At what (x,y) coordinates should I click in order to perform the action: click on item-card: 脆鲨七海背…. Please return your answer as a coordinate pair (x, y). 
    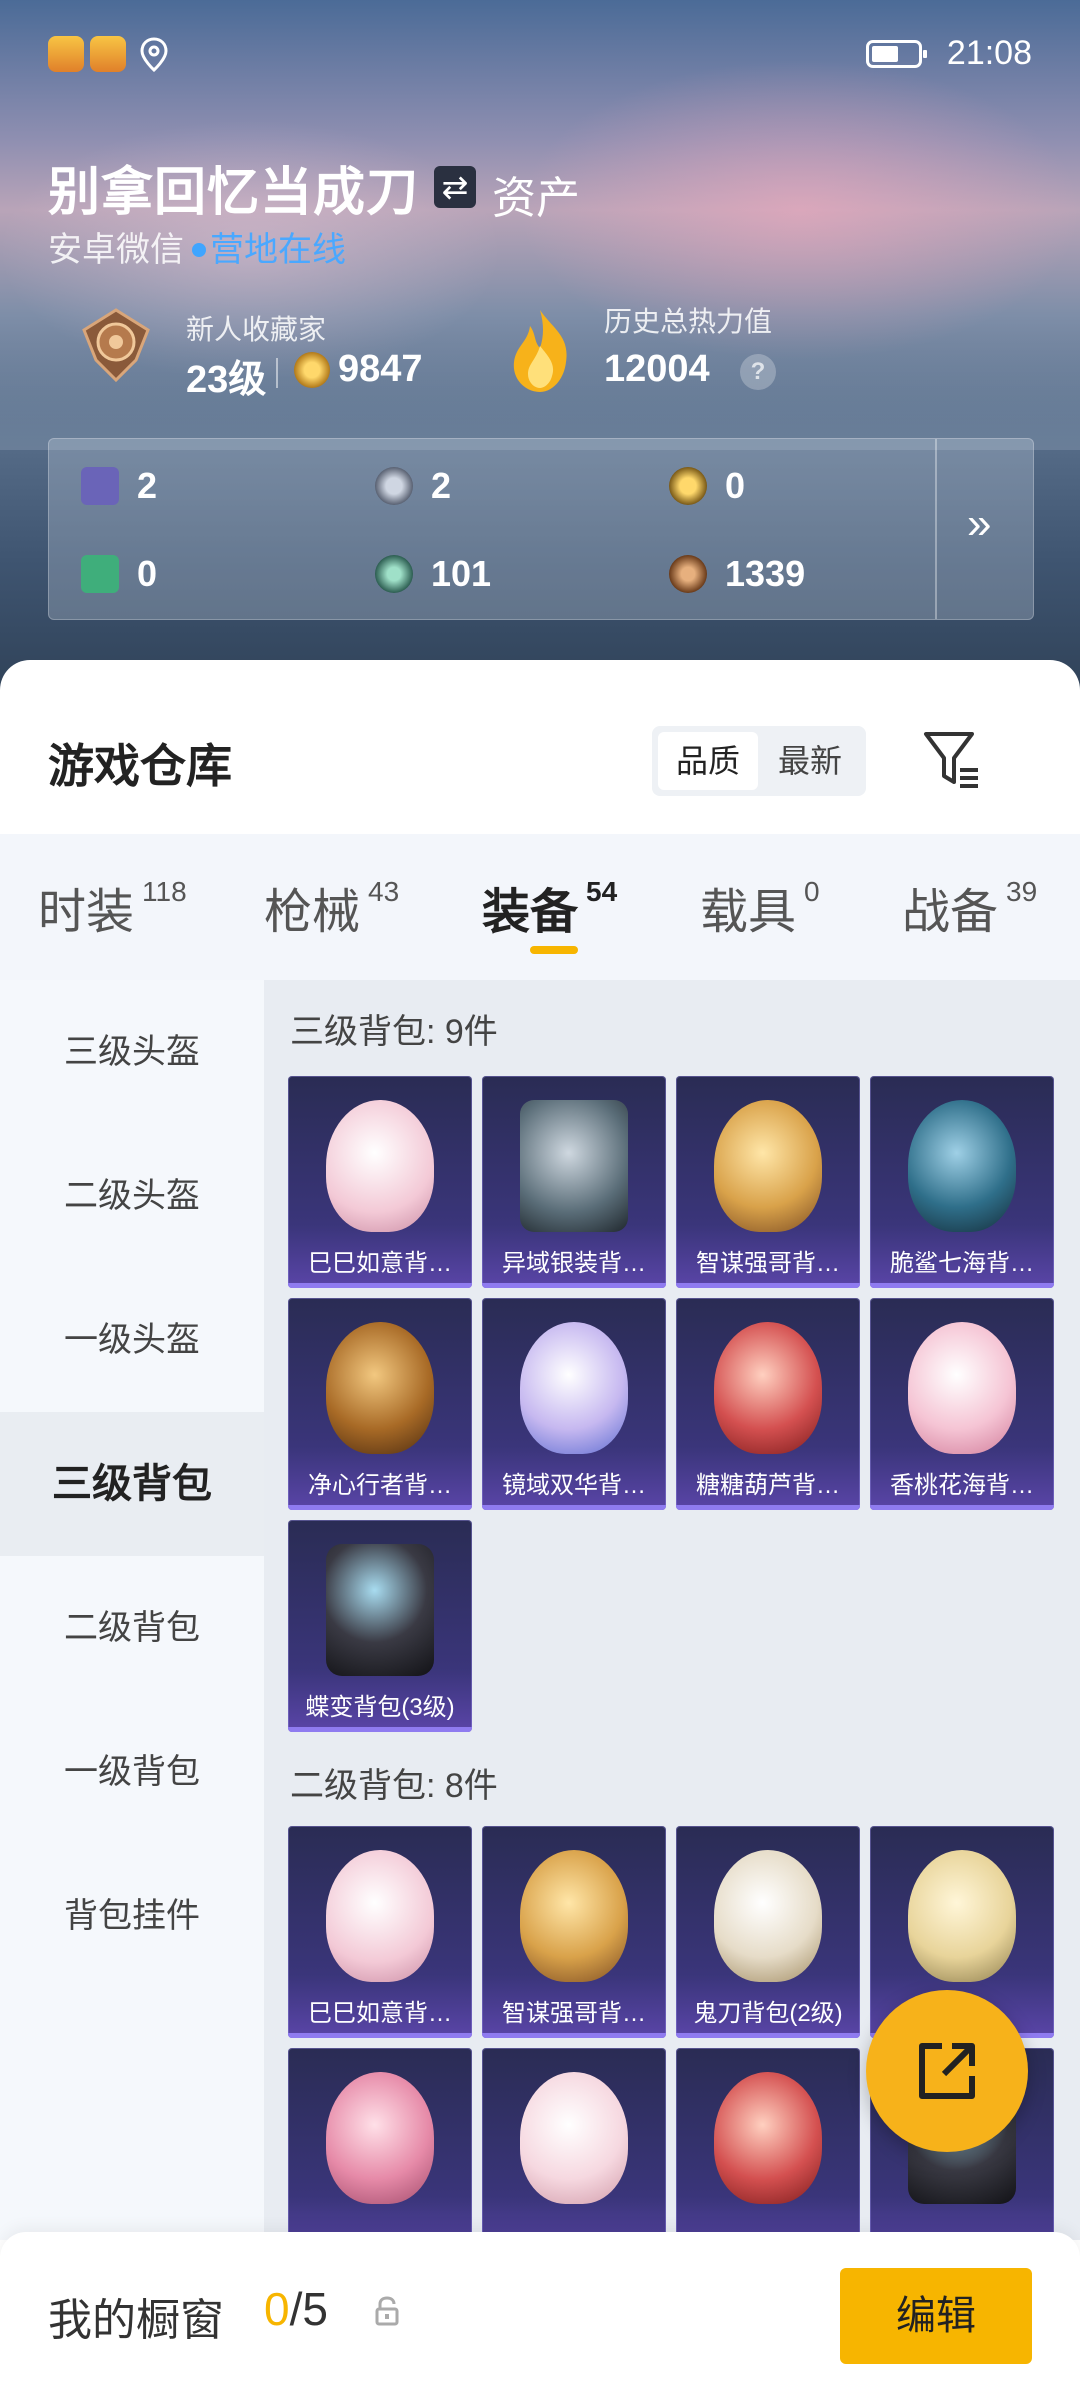
    Looking at the image, I should click on (962, 1182).